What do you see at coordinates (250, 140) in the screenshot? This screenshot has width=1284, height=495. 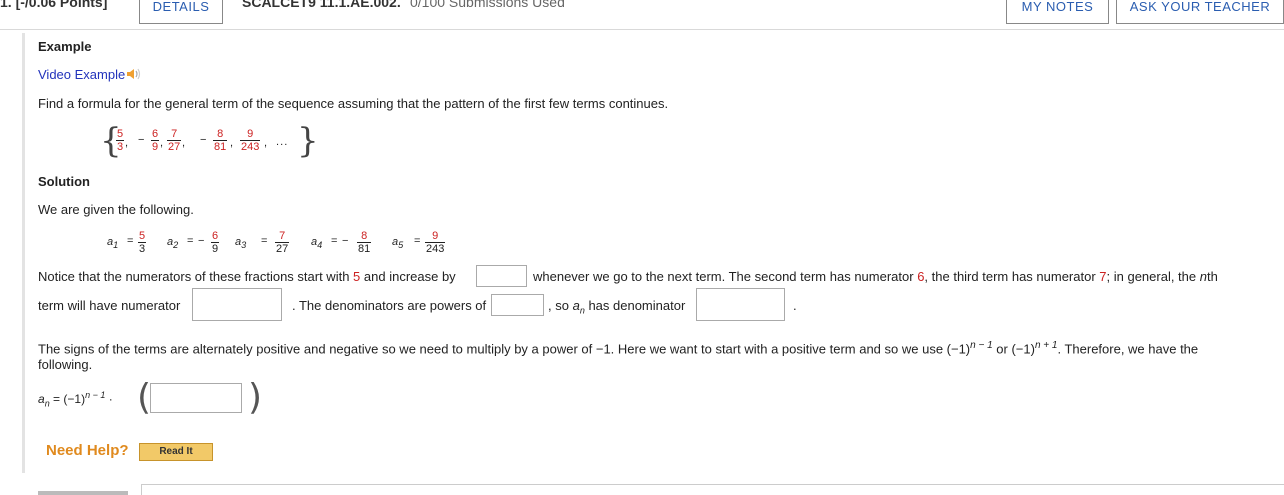 I see `seq-term-5: 9 243` at bounding box center [250, 140].